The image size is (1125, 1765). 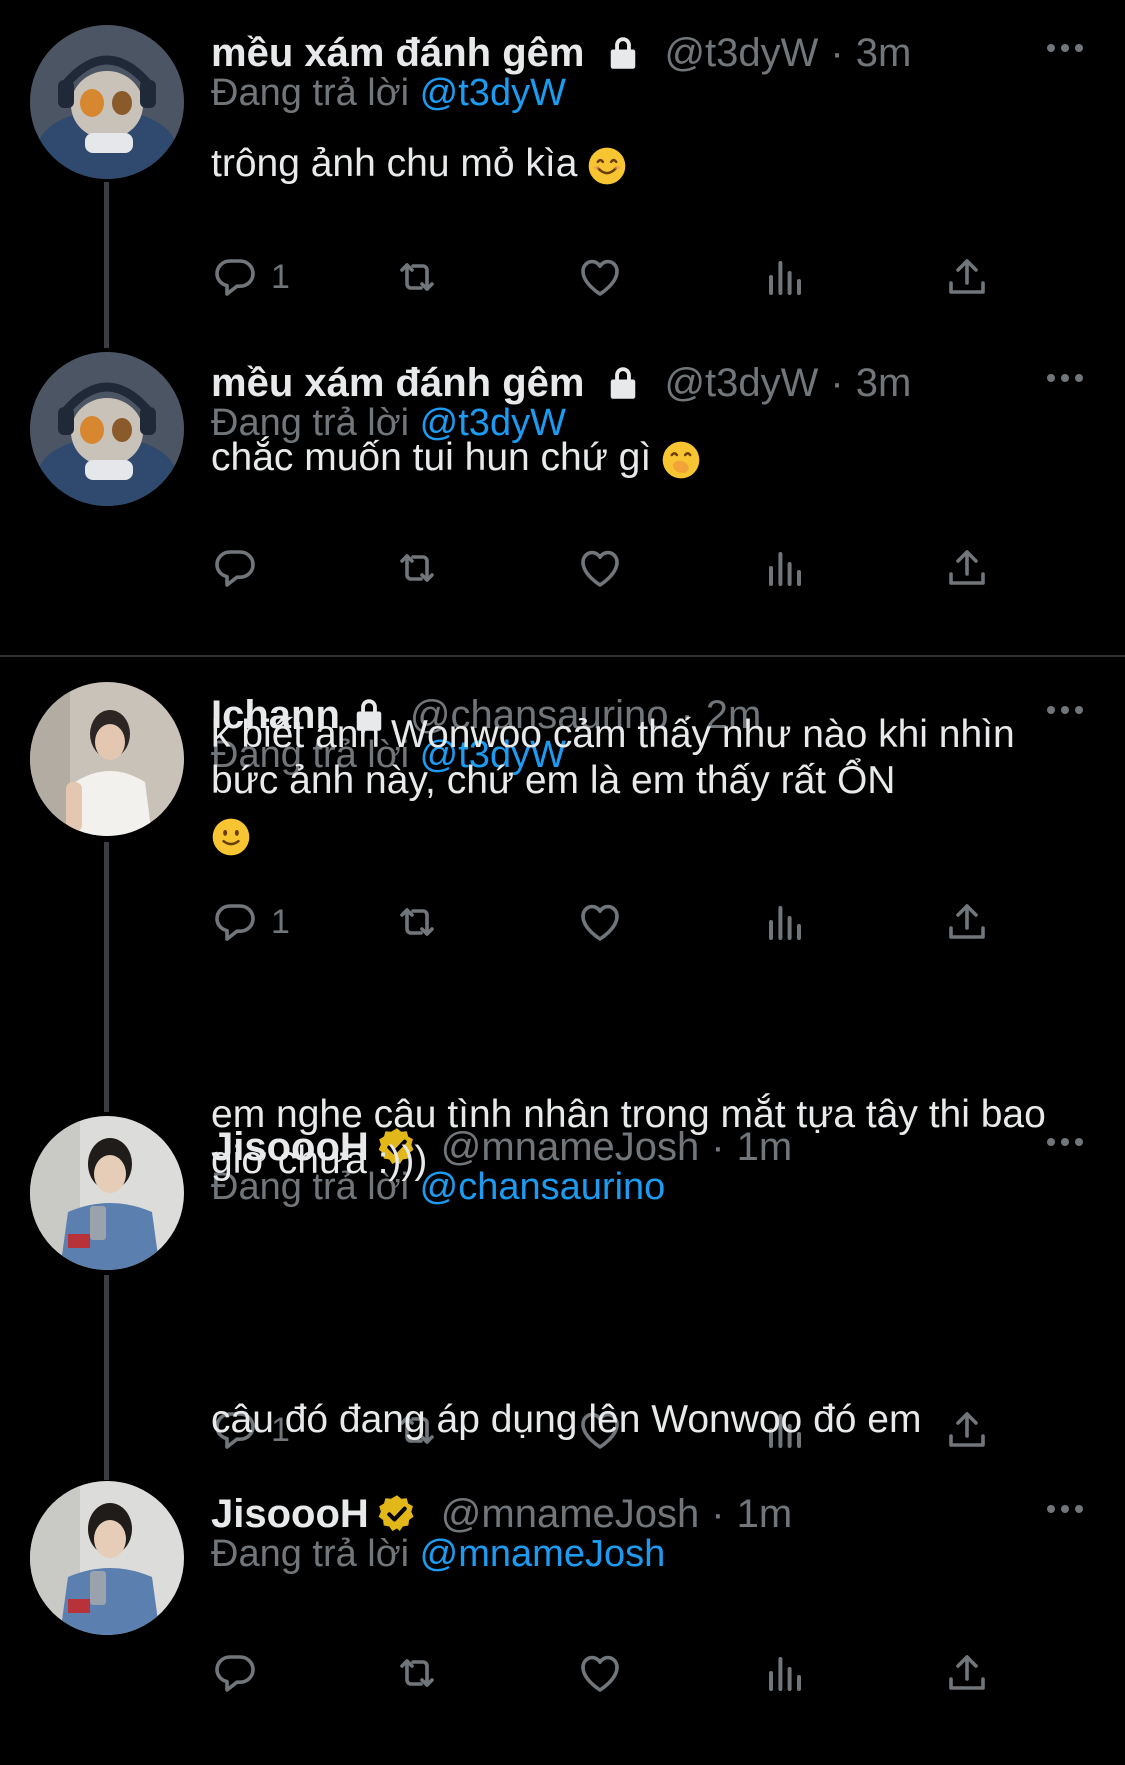 I want to click on tweet-text-content: chắc muốn tui hun chứ gì, so click(x=431, y=457).